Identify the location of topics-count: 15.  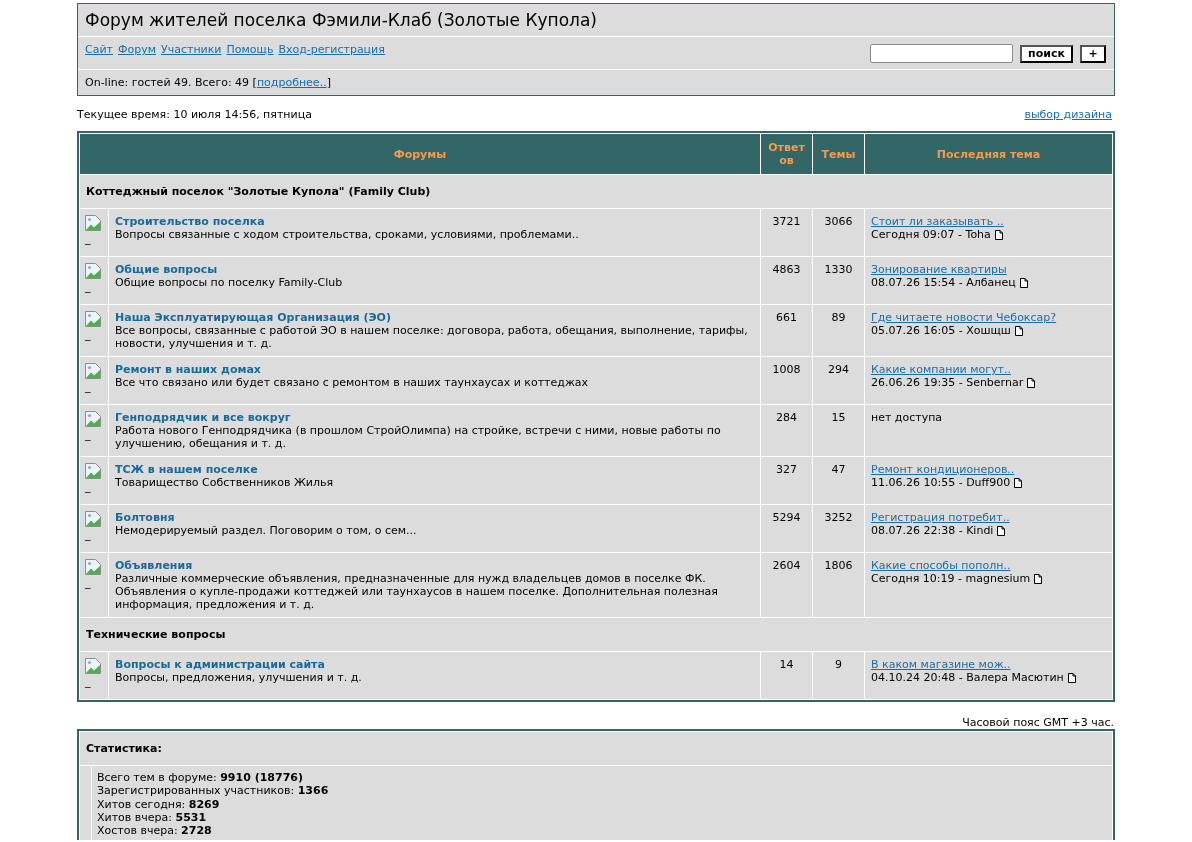
(838, 430).